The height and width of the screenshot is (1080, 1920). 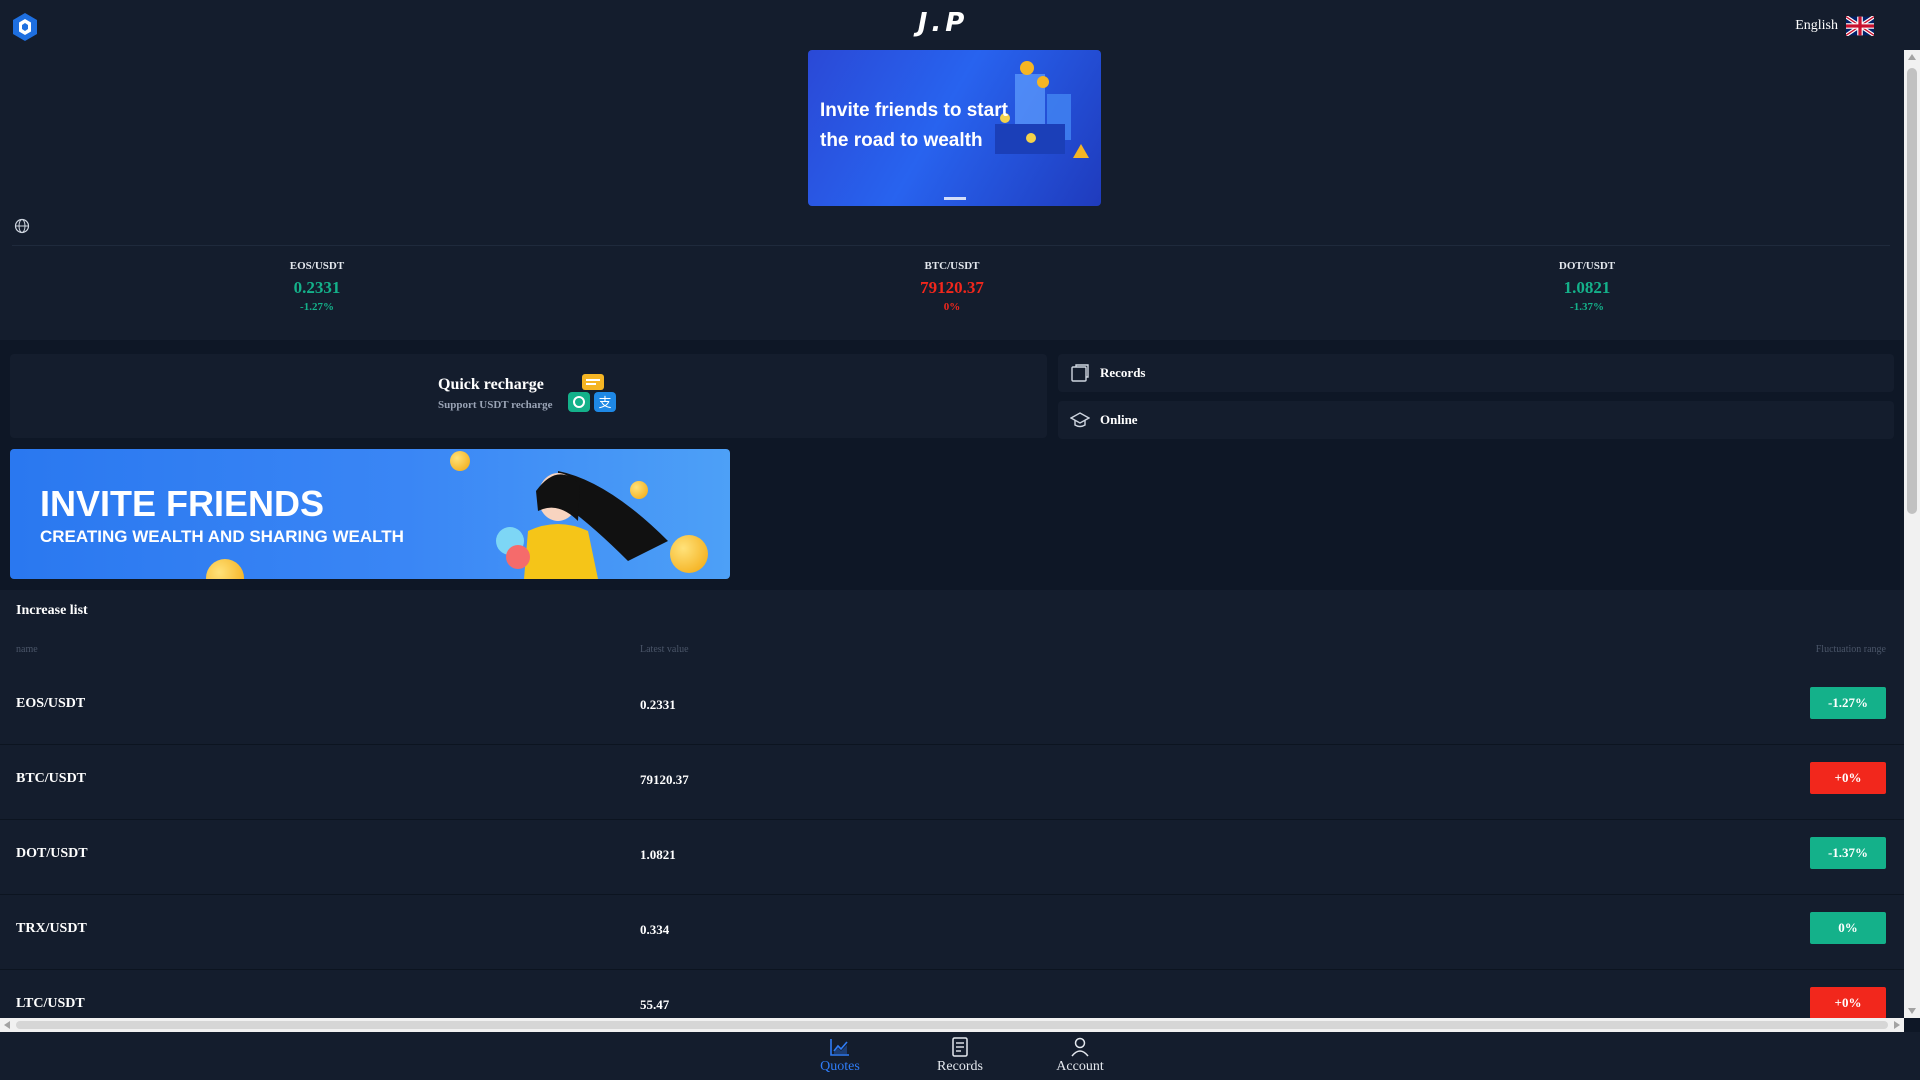 I want to click on uk-flag-icon, so click(x=1860, y=26).